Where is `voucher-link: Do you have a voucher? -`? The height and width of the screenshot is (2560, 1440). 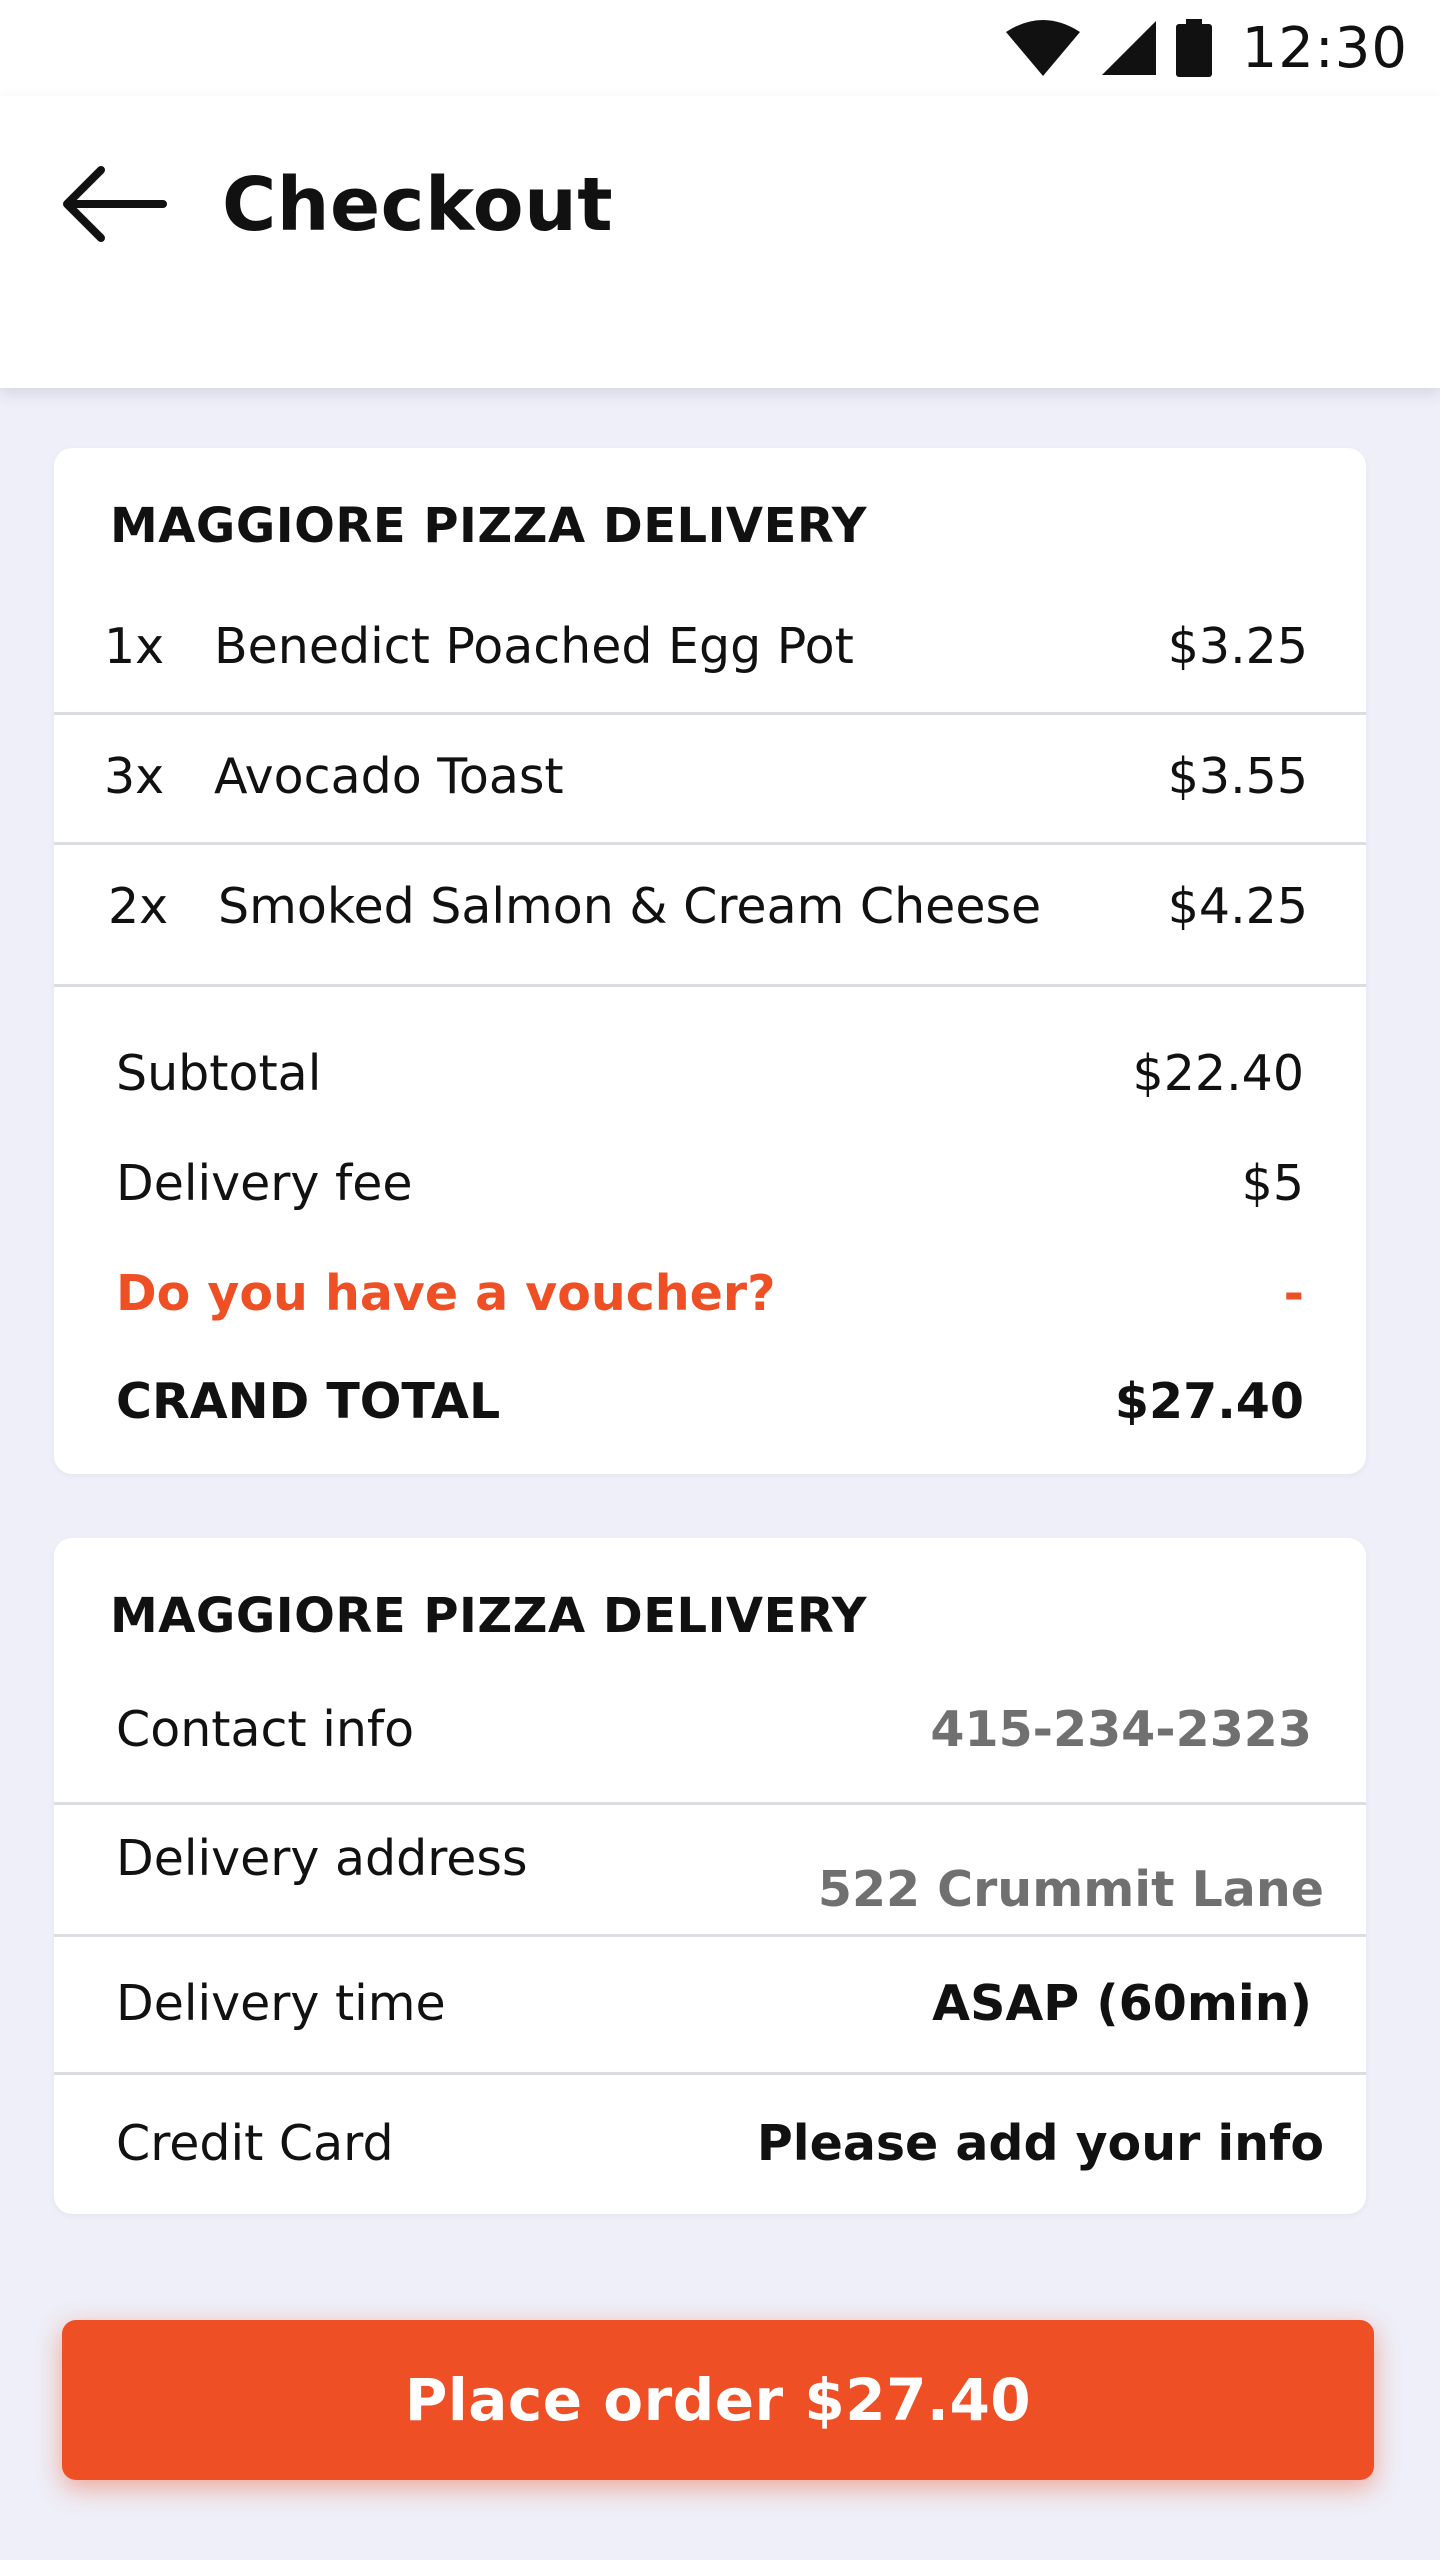 voucher-link: Do you have a voucher? - is located at coordinates (710, 1293).